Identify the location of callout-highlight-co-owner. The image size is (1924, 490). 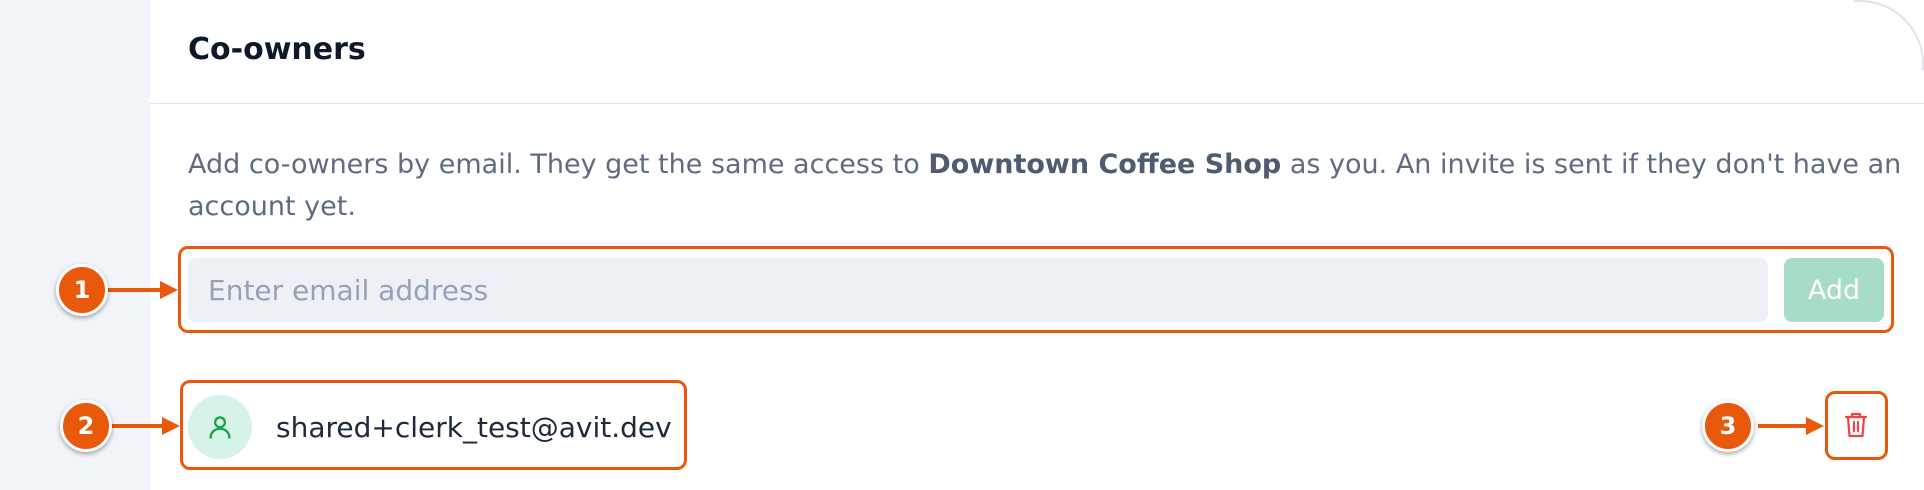
(433, 425).